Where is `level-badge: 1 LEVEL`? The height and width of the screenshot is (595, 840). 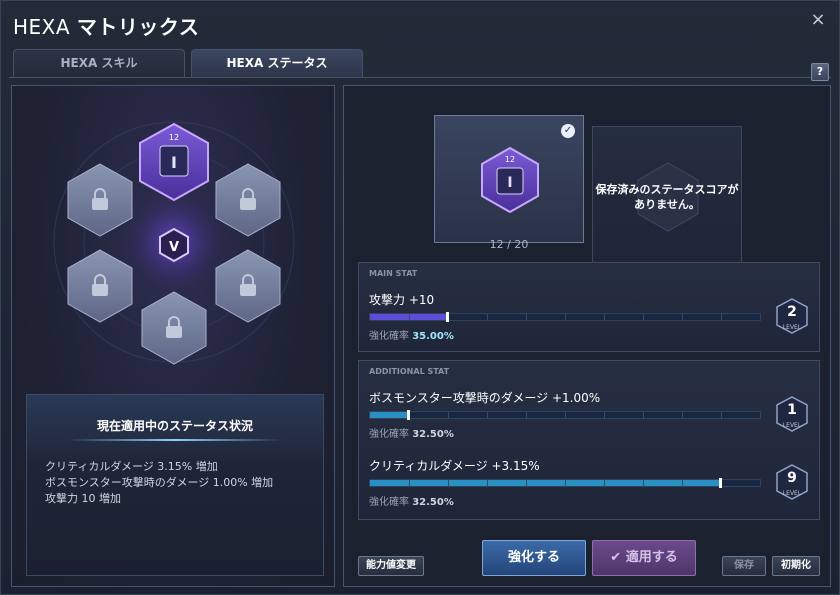
level-badge: 1 LEVEL is located at coordinates (792, 414).